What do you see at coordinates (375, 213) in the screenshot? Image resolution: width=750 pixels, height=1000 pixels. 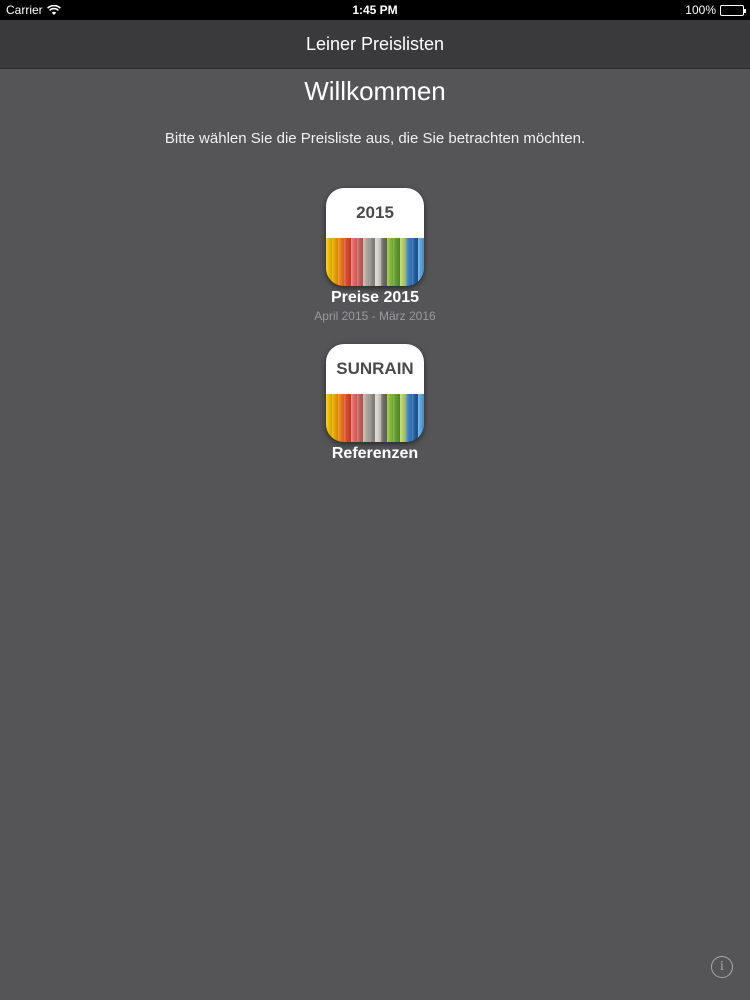 I see `tile-icon-text: 2015` at bounding box center [375, 213].